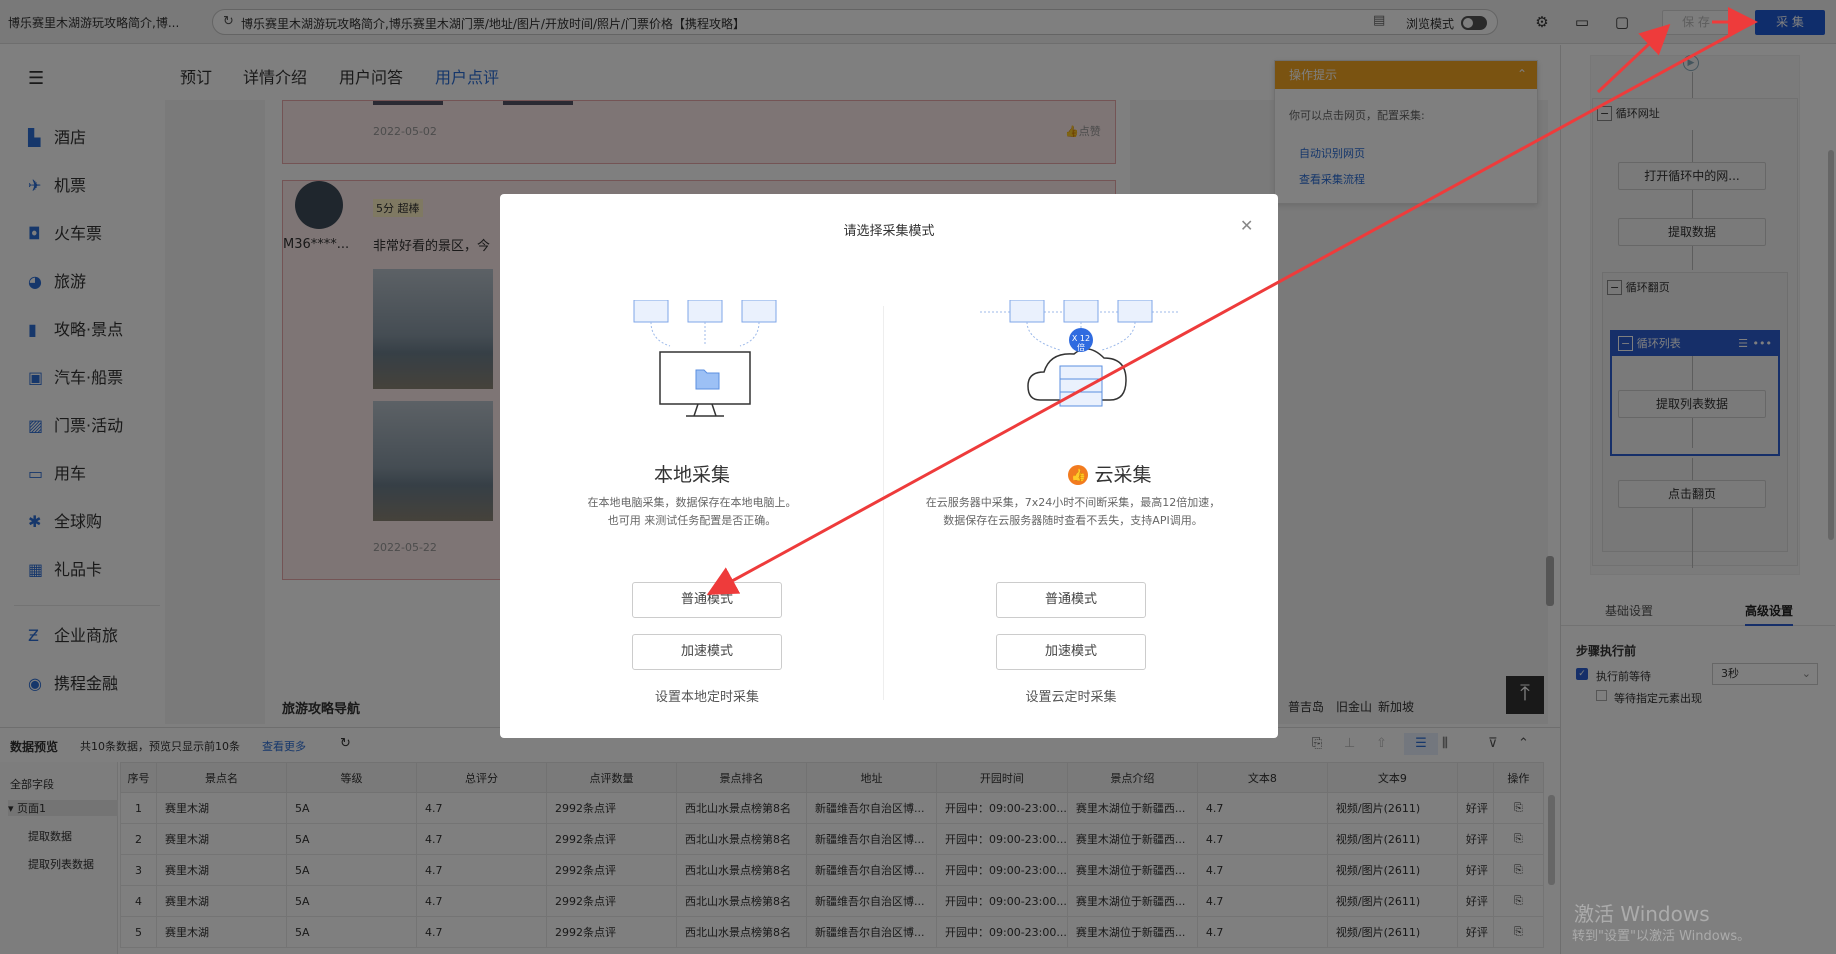  Describe the element at coordinates (1633, 58) in the screenshot. I see `arrow-to-save` at that location.